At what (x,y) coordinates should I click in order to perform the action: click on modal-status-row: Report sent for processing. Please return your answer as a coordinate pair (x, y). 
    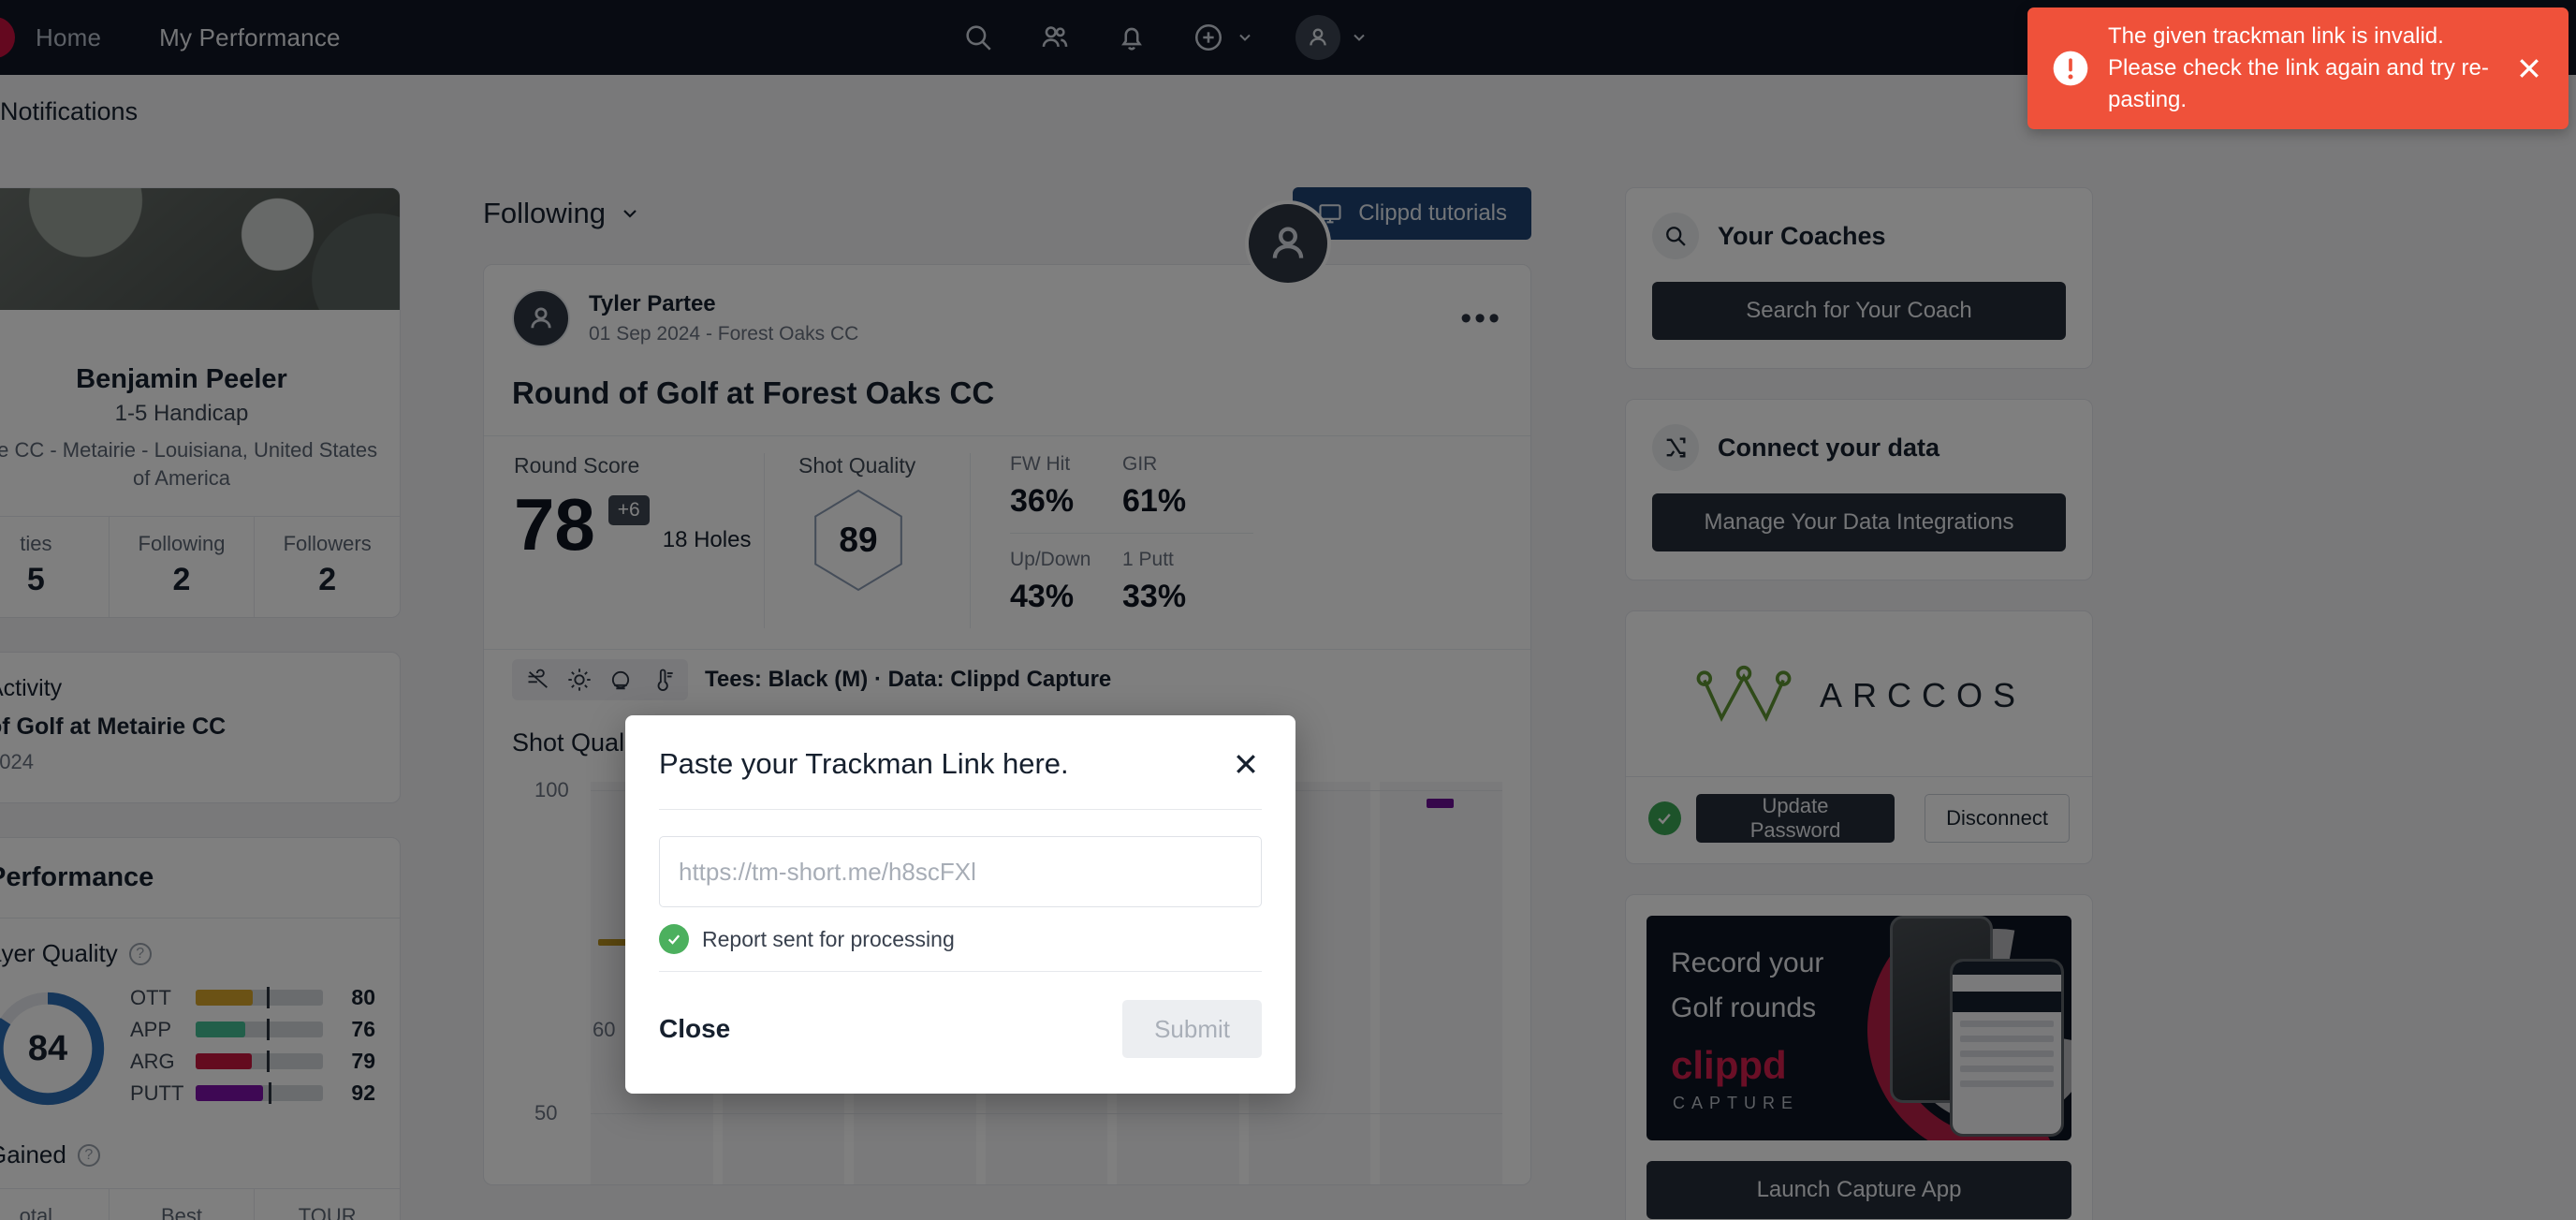
    Looking at the image, I should click on (961, 947).